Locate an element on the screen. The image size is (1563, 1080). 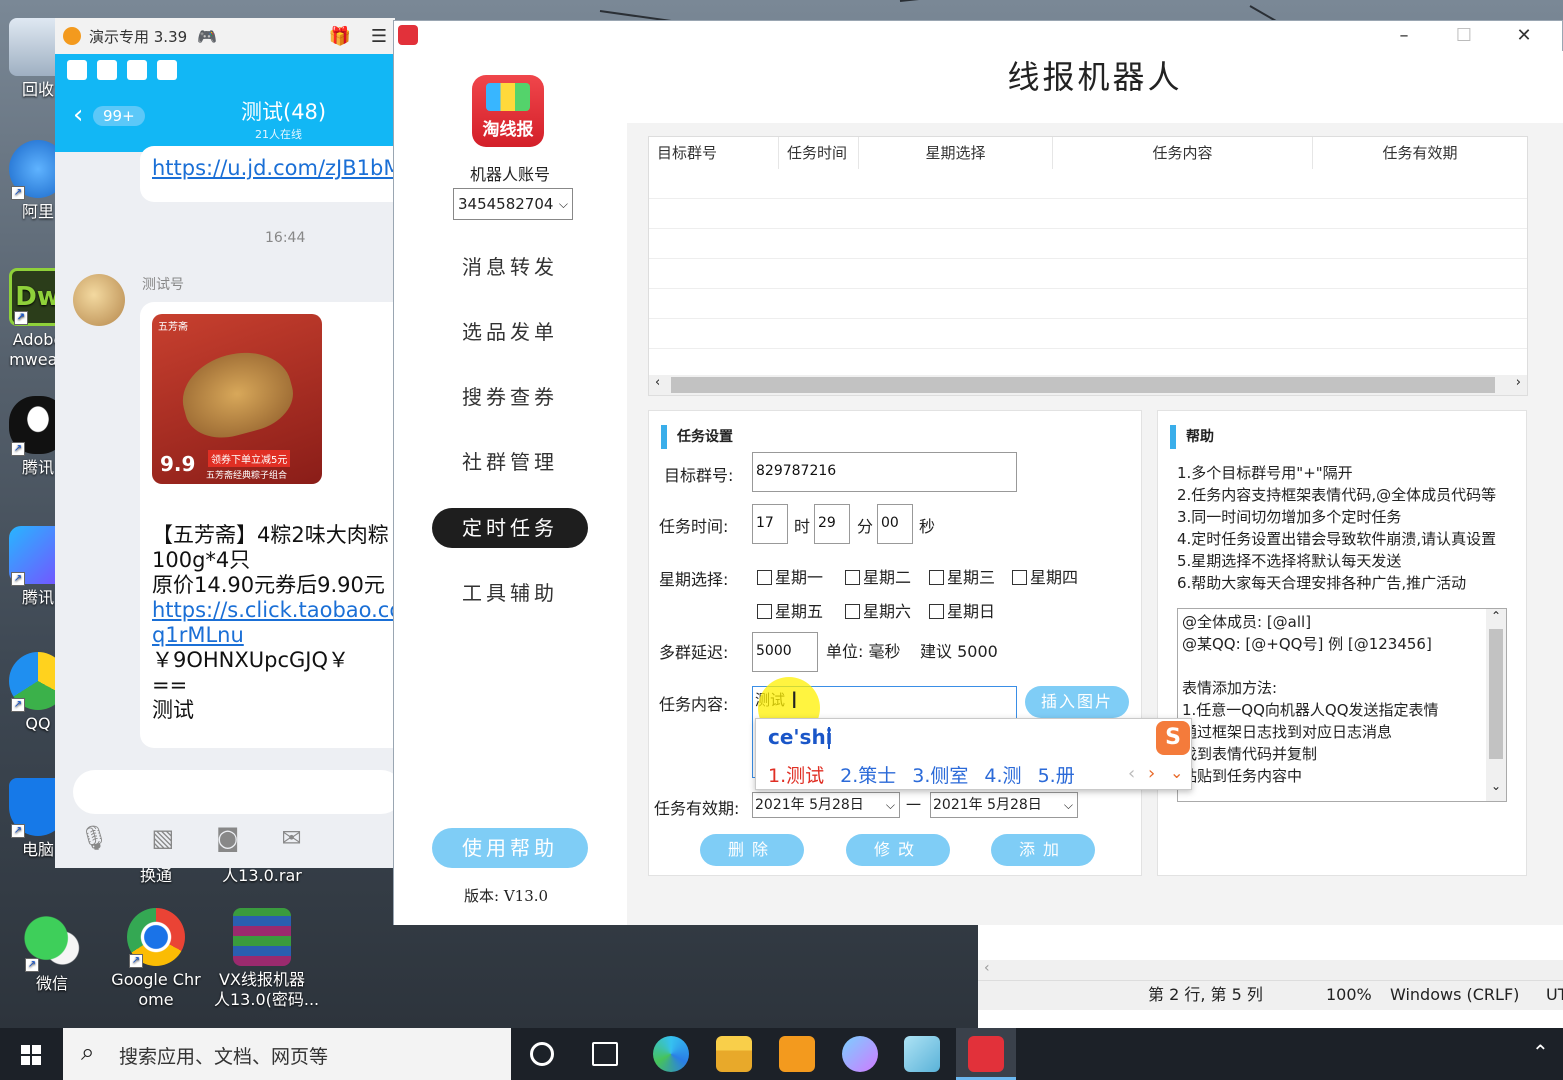
delete-button: 删除 is located at coordinates (752, 850).